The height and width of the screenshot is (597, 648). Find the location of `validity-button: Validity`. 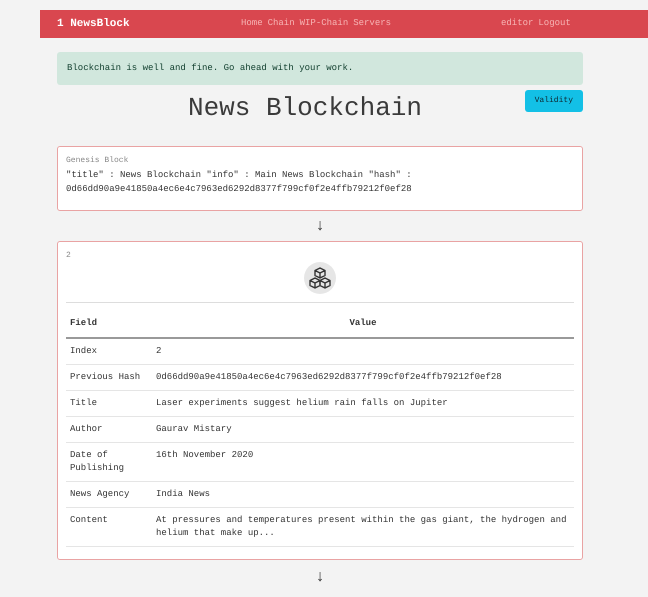

validity-button: Validity is located at coordinates (553, 101).